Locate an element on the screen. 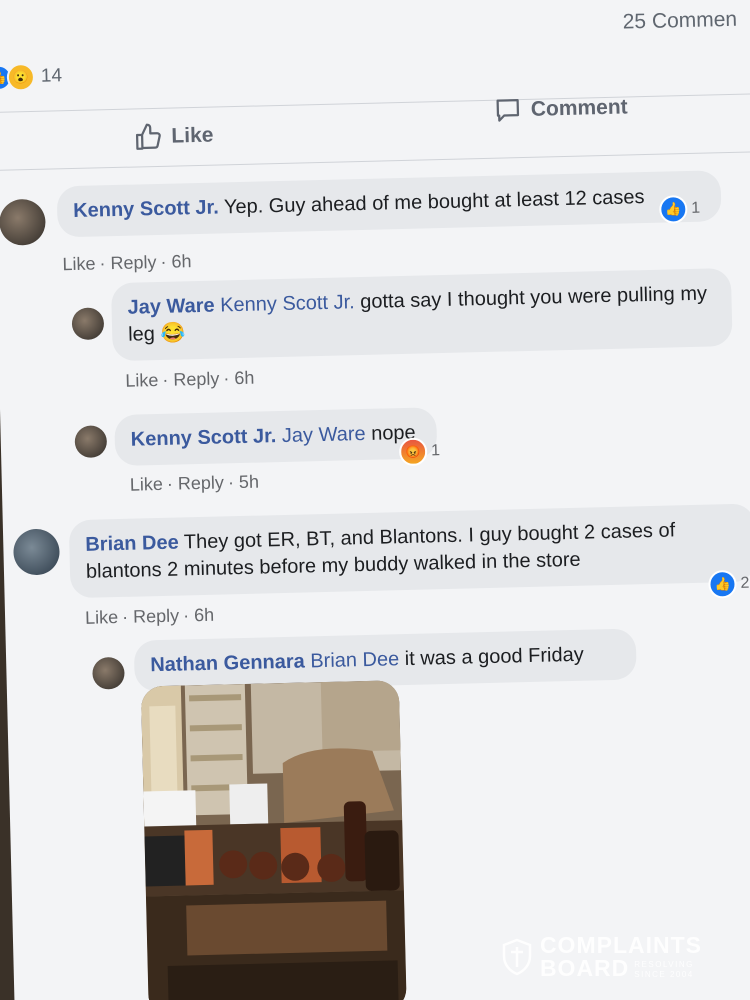  comment-mention: Brian Dee is located at coordinates (354, 660).